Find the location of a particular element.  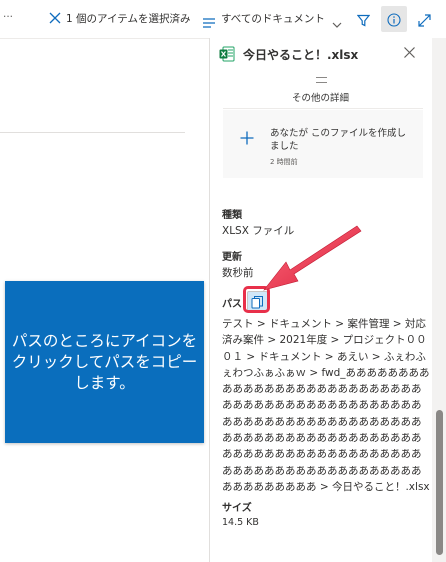

plus-icon is located at coordinates (247, 140).